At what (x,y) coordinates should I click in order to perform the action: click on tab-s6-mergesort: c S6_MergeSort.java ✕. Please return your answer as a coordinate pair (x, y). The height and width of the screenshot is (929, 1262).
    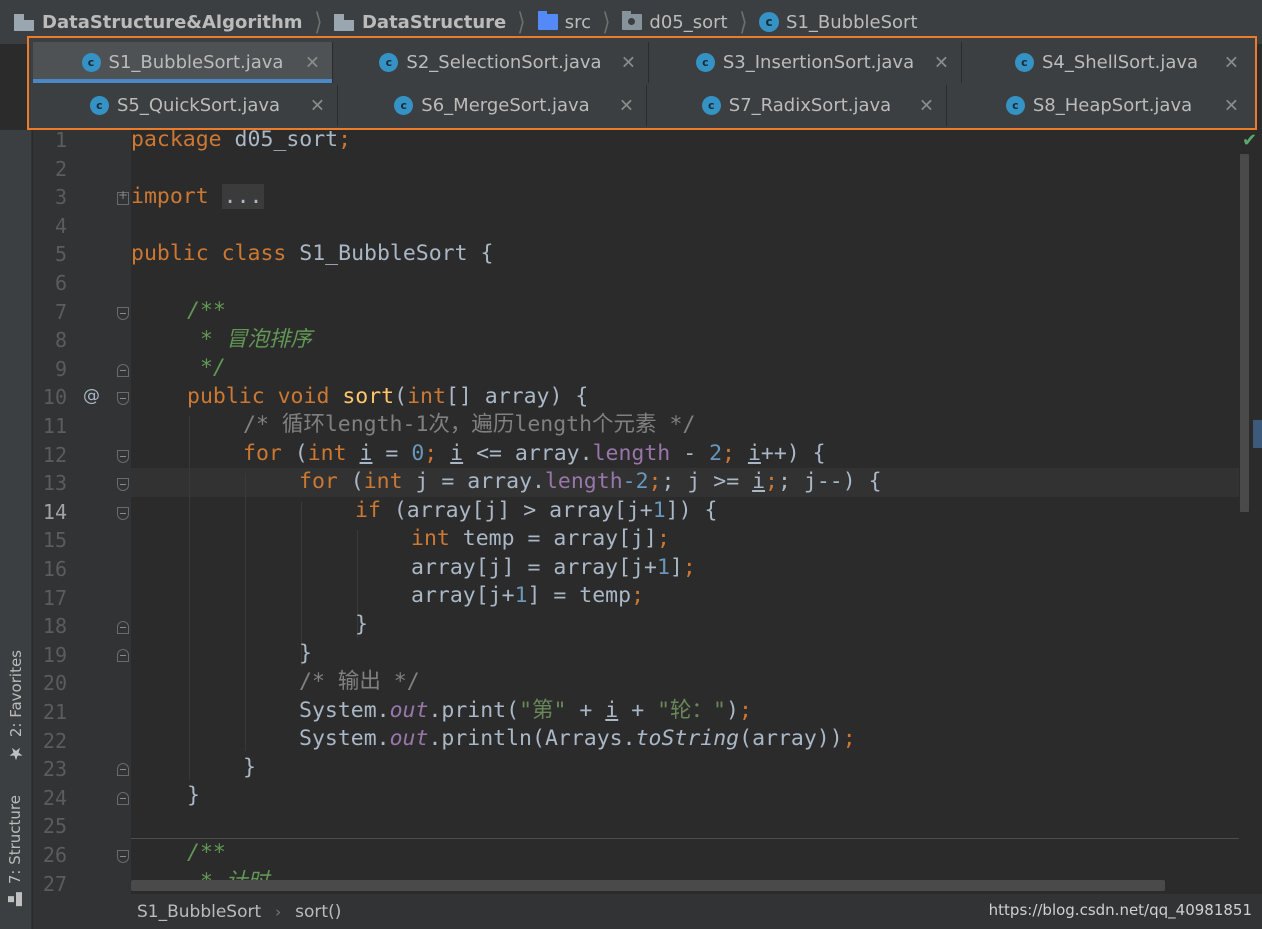
    Looking at the image, I should click on (492, 105).